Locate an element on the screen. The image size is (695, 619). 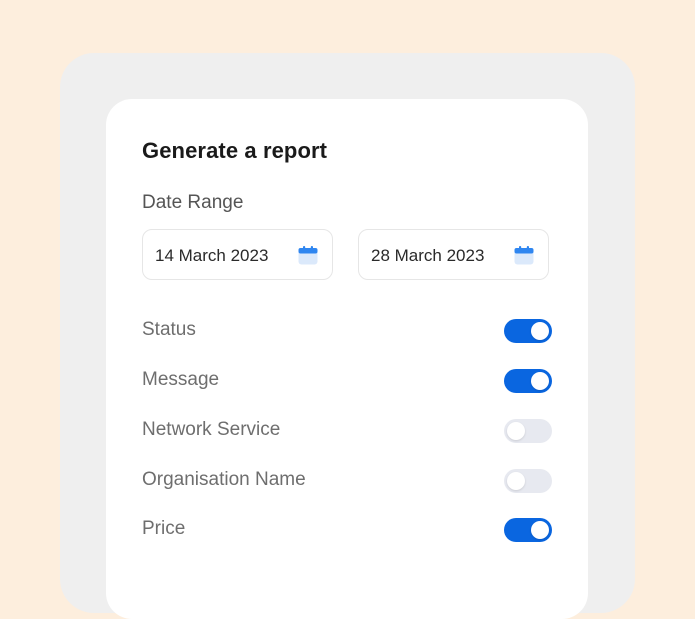
start-date-value: 14 March 2023 is located at coordinates (212, 255).